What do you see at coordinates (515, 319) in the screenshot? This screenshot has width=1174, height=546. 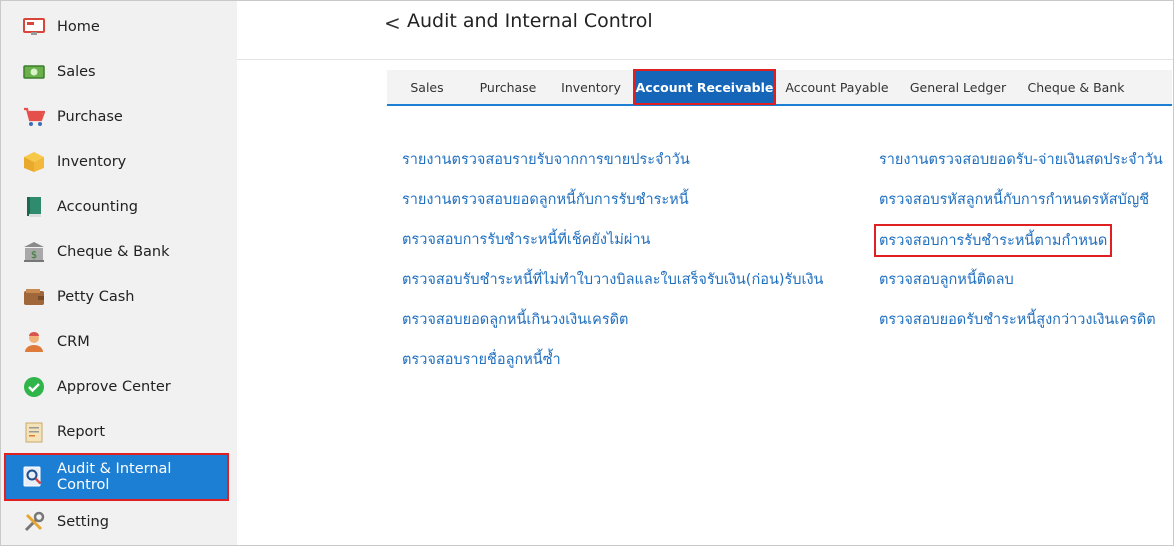 I see `report-link: ตรวจสอบยอดลูกหนี้เกินวงเงินเครดิต` at bounding box center [515, 319].